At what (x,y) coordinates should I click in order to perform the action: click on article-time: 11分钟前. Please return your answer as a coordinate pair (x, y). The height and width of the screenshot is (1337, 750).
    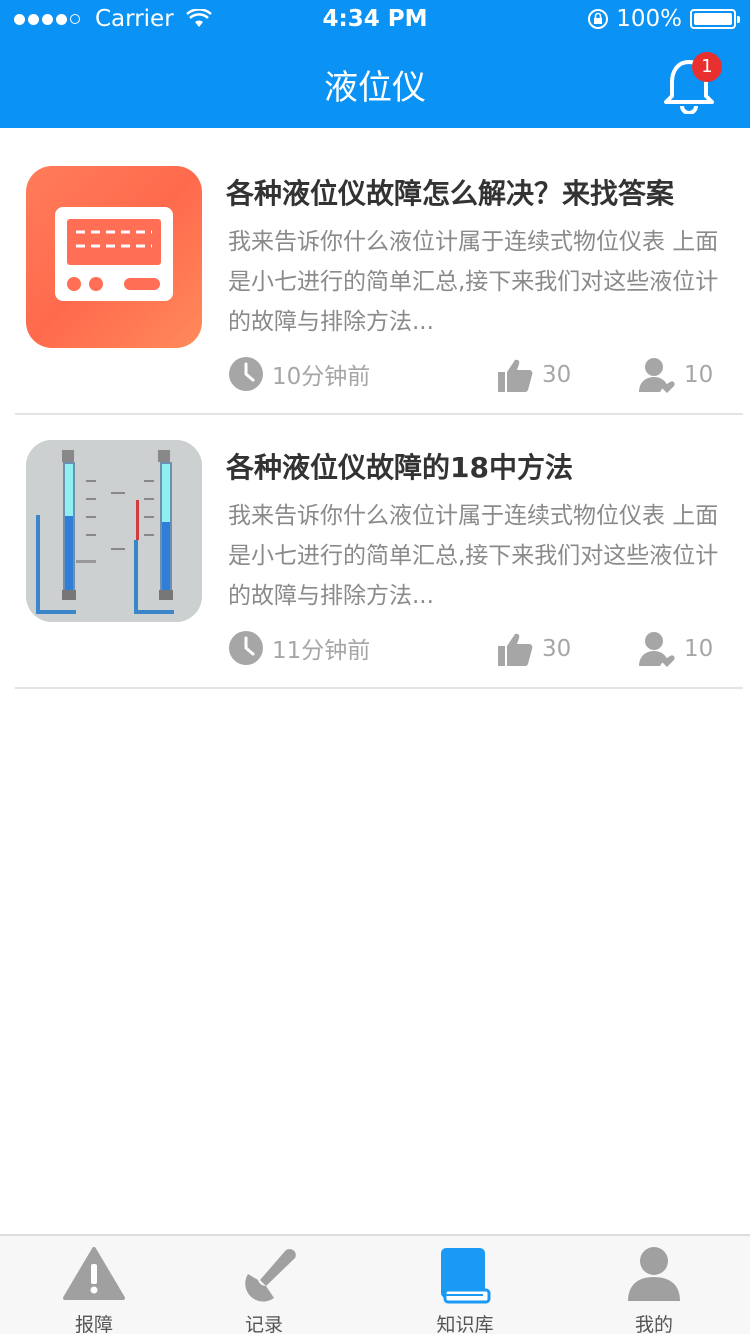
    Looking at the image, I should click on (321, 651).